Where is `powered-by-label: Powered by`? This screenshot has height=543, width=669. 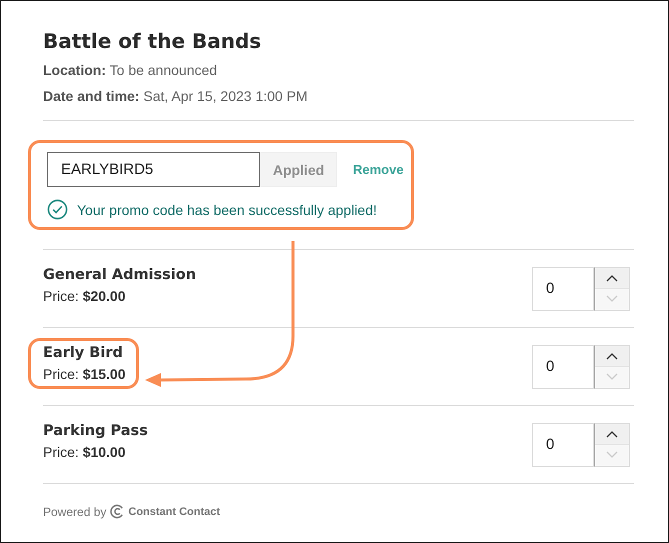 powered-by-label: Powered by is located at coordinates (74, 511).